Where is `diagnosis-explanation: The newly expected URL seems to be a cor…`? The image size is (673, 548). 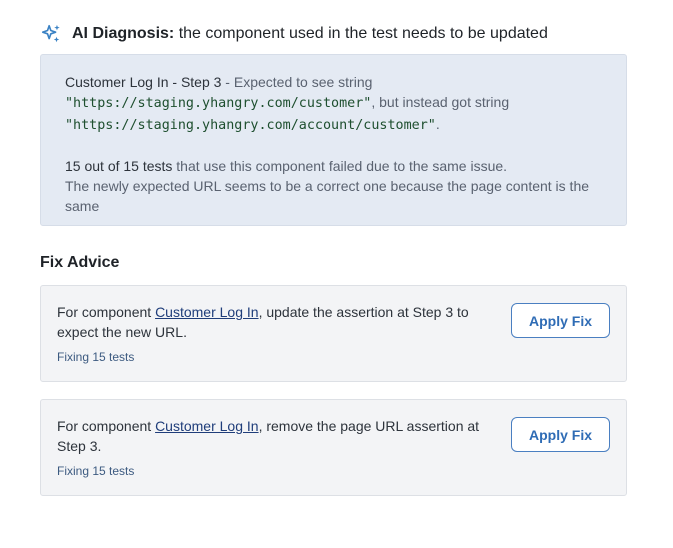
diagnosis-explanation: The newly expected URL seems to be a cor… is located at coordinates (327, 196).